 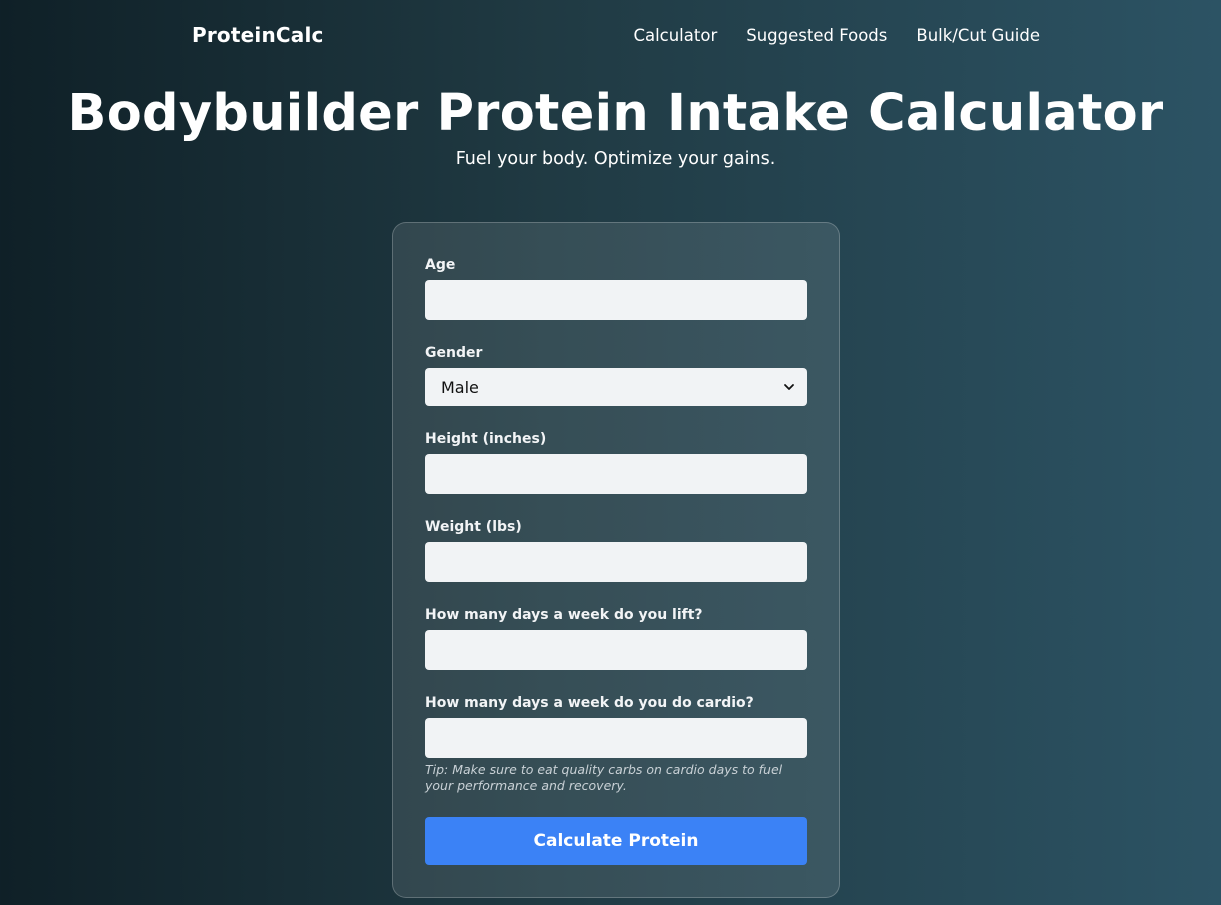 What do you see at coordinates (473, 527) in the screenshot?
I see `weight-label: Weight (lbs)` at bounding box center [473, 527].